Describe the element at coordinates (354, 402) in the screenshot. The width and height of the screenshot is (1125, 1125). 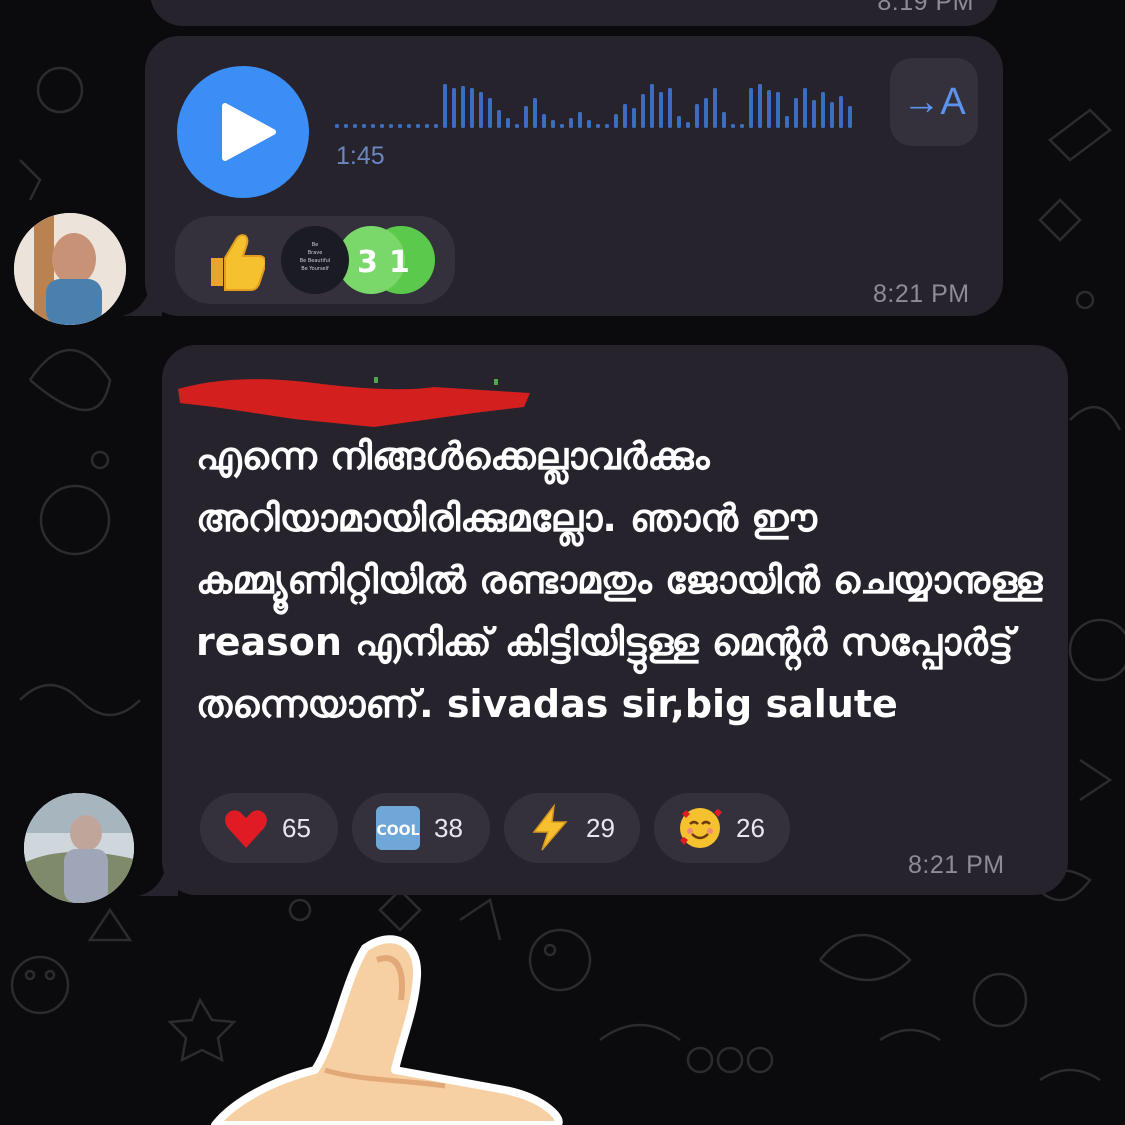
I see `redacted-sender-name` at that location.